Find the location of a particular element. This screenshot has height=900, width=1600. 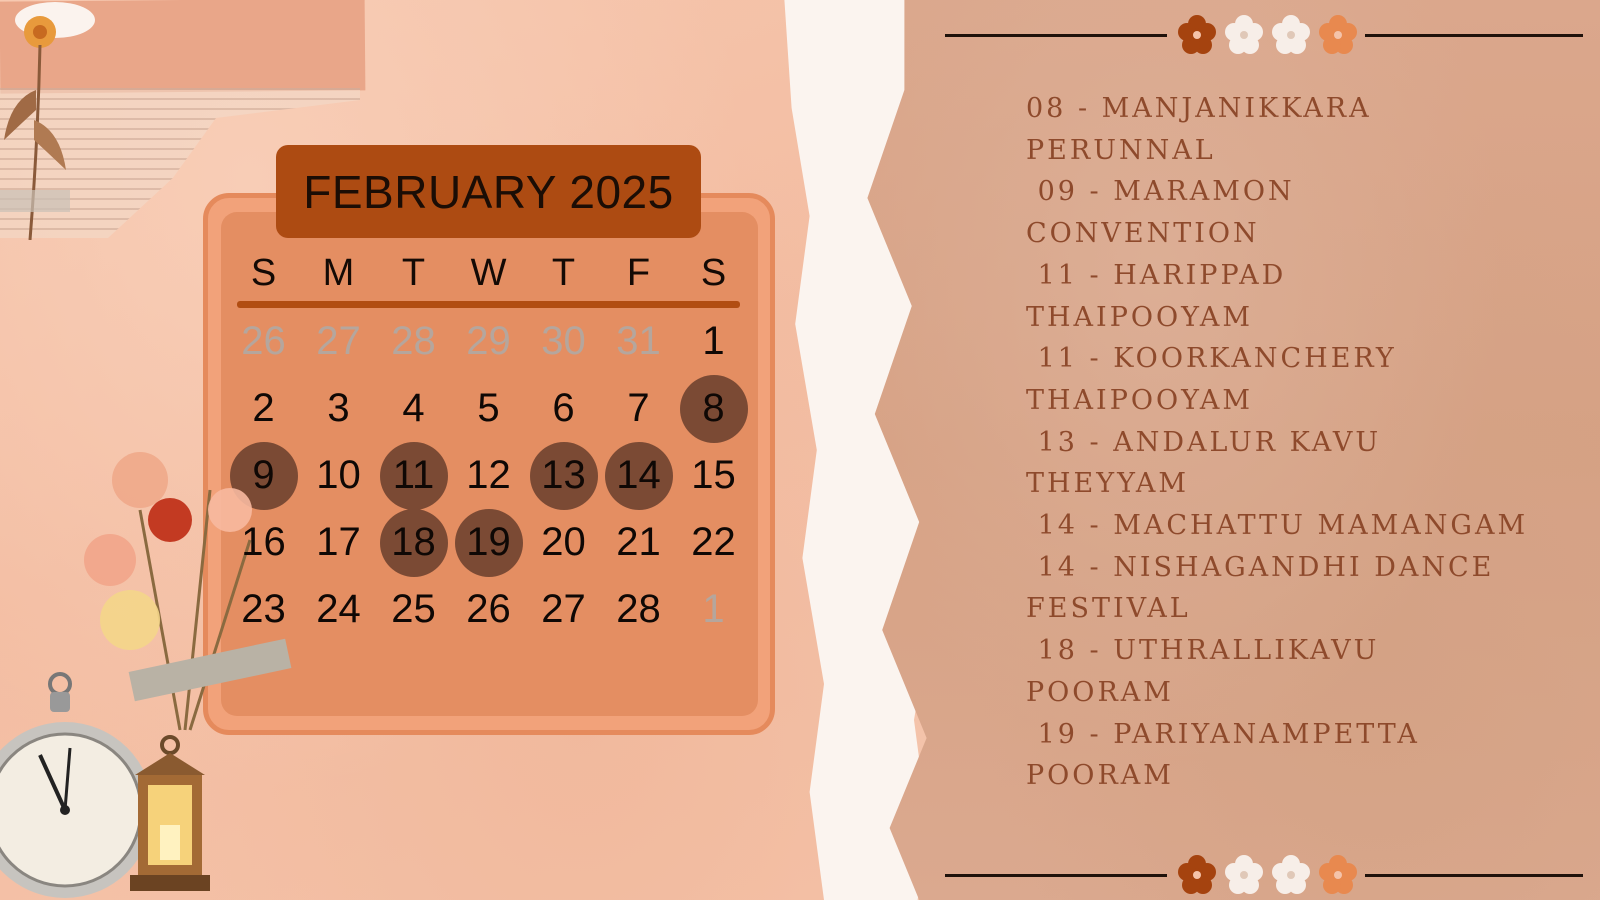

calendar-day-outside-month: 26 is located at coordinates (263, 341).